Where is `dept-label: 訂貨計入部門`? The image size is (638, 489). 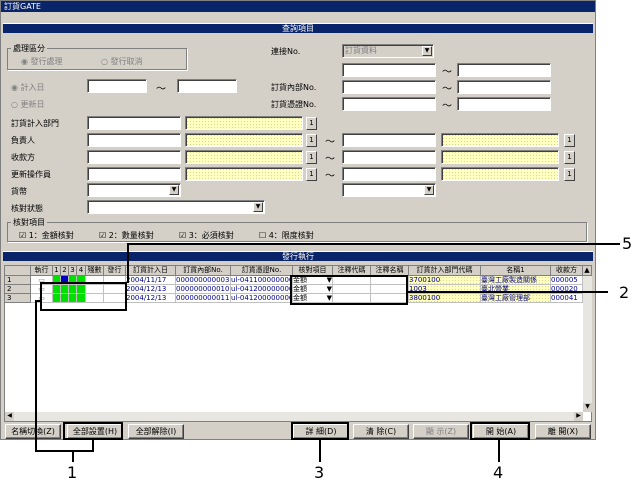 dept-label: 訂貨計入部門 is located at coordinates (35, 123).